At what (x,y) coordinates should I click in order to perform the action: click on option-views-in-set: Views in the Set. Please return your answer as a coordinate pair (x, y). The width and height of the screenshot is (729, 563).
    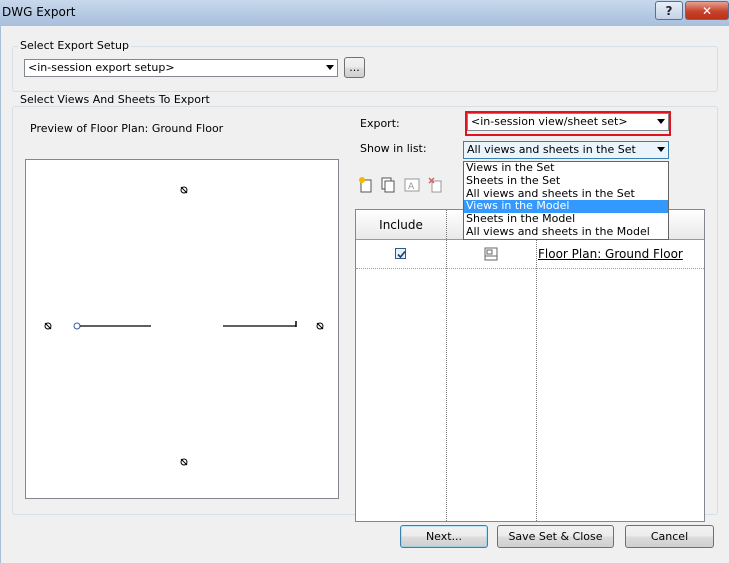
    Looking at the image, I should click on (566, 168).